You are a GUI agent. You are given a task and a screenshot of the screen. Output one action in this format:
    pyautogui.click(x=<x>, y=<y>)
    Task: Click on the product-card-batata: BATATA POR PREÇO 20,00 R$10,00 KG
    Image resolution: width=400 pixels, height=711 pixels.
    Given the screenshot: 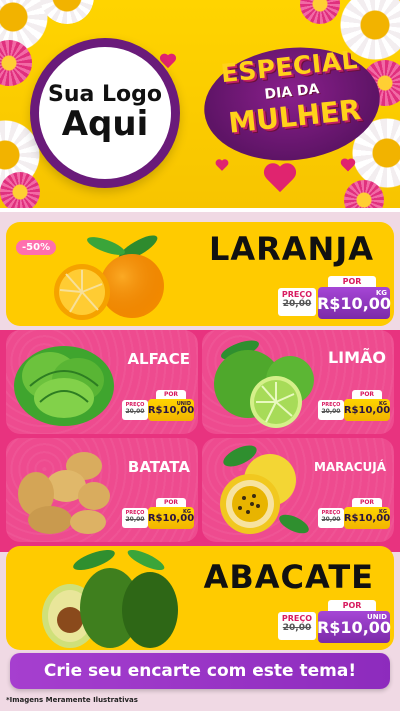 What is the action you would take?
    pyautogui.click(x=102, y=490)
    